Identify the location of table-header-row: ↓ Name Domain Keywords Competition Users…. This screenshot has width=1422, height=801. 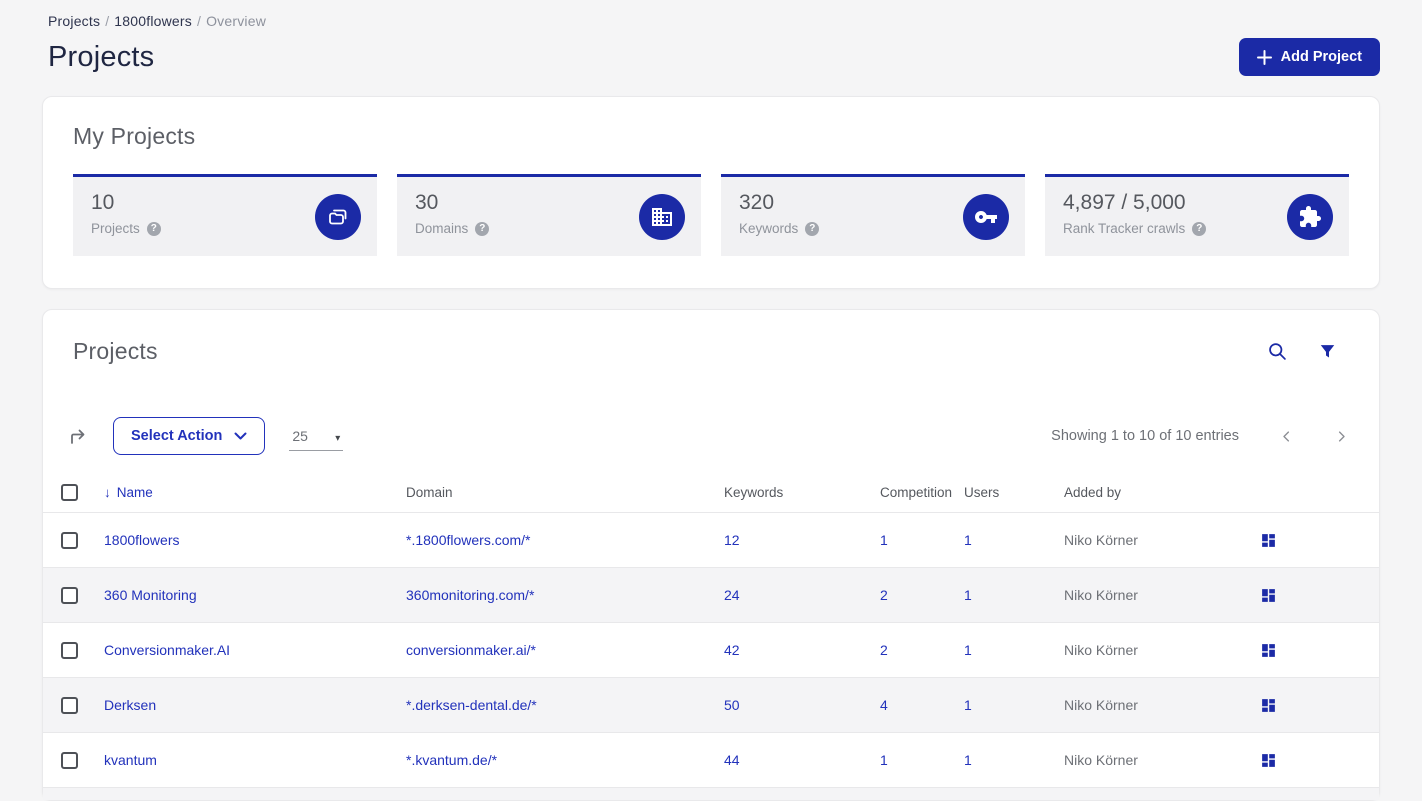
(711, 492).